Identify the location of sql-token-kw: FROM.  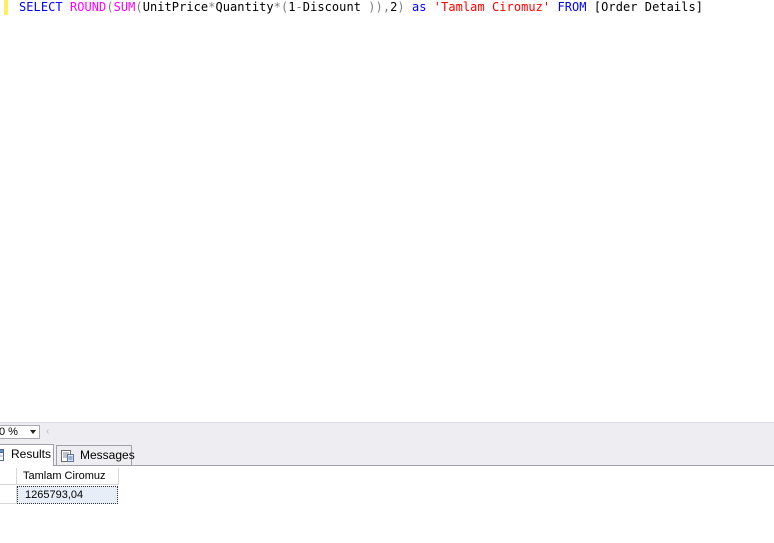
(572, 7).